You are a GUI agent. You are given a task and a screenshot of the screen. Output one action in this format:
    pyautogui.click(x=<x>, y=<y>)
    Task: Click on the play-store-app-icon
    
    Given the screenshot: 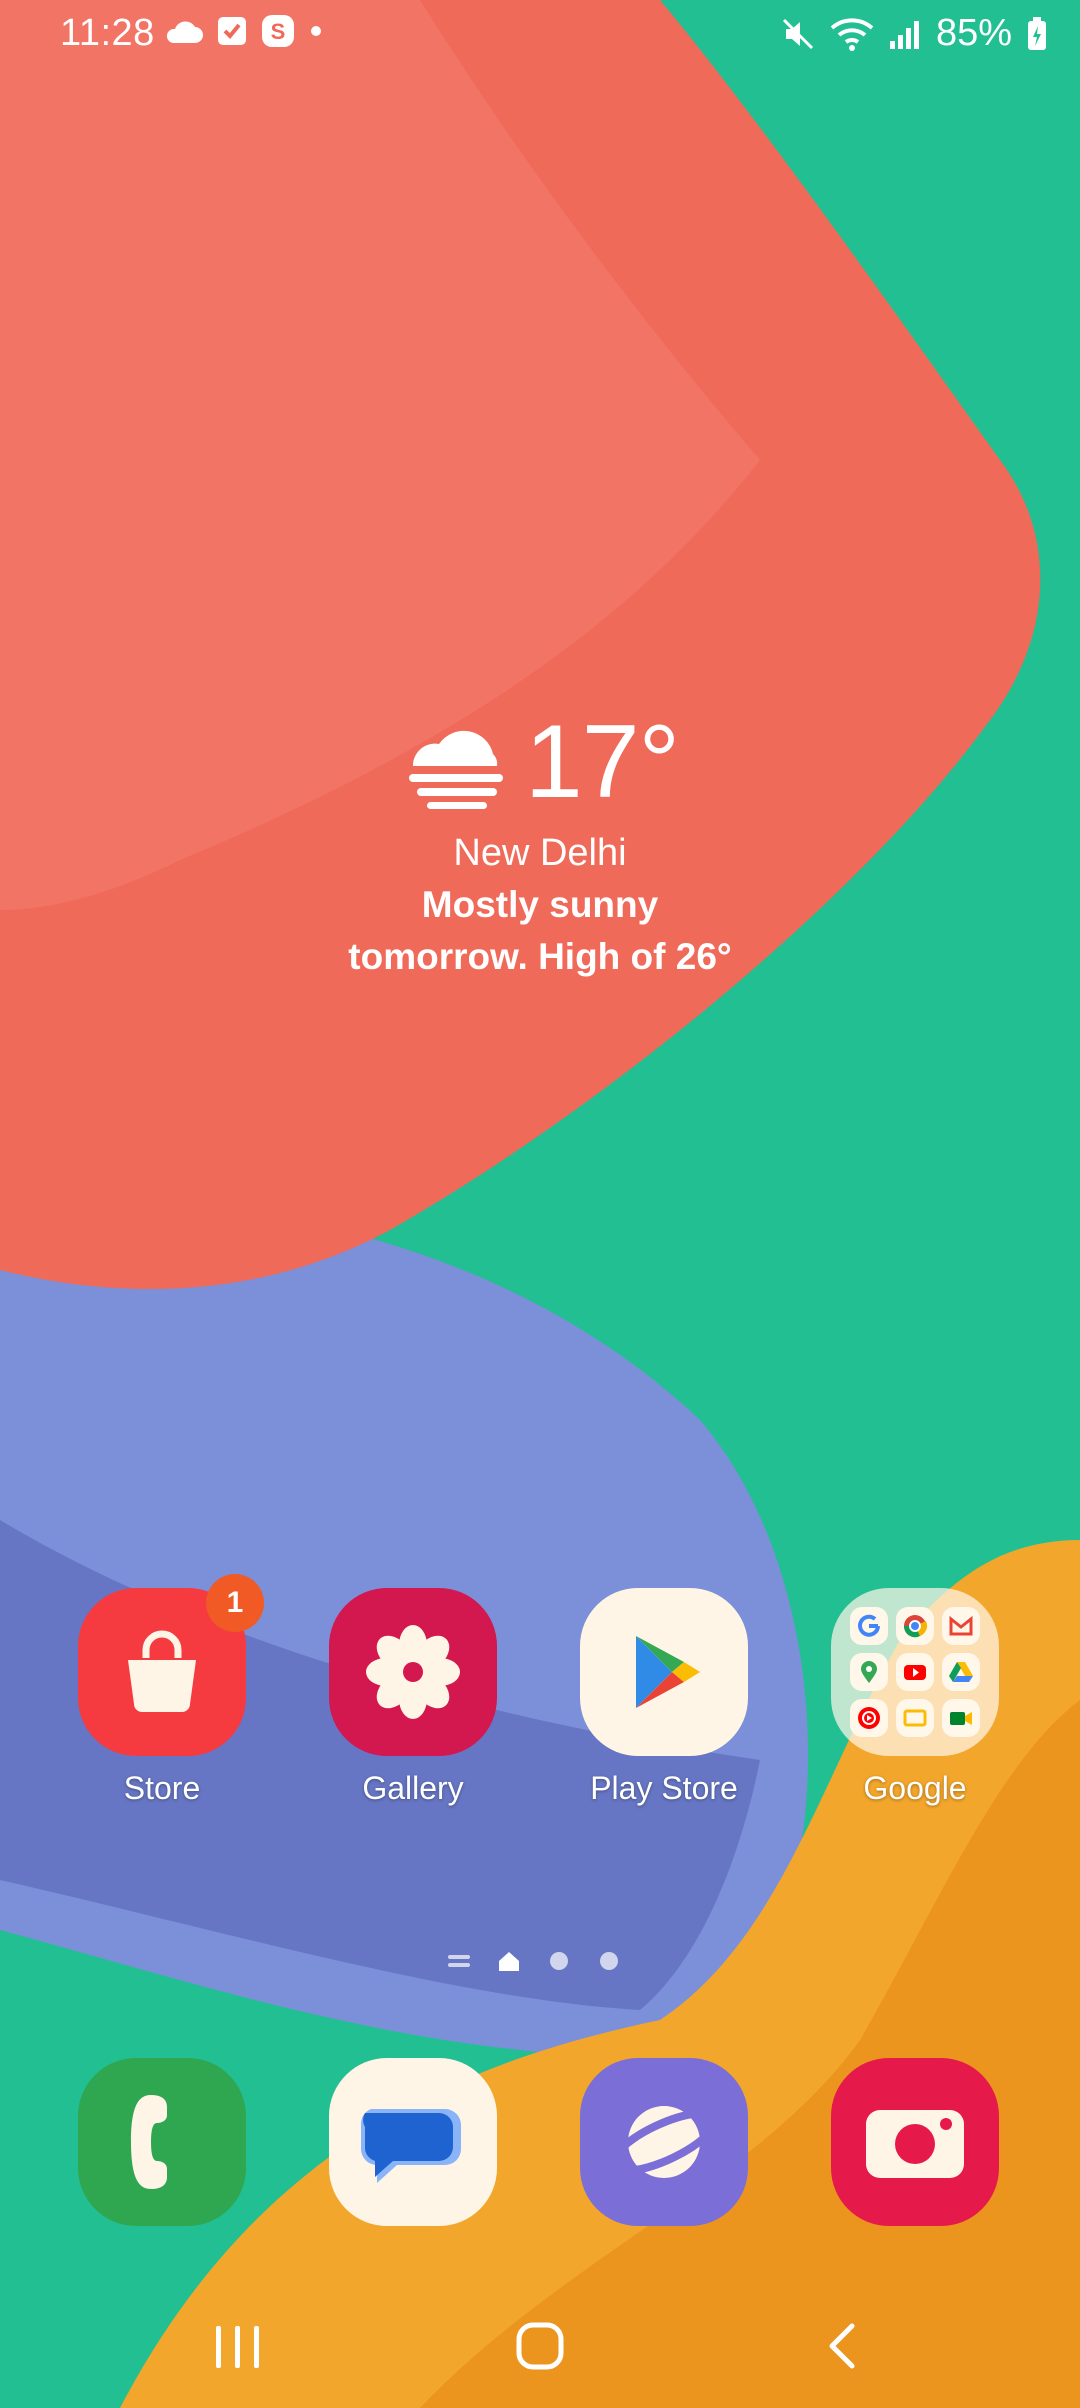 What is the action you would take?
    pyautogui.click(x=664, y=1672)
    